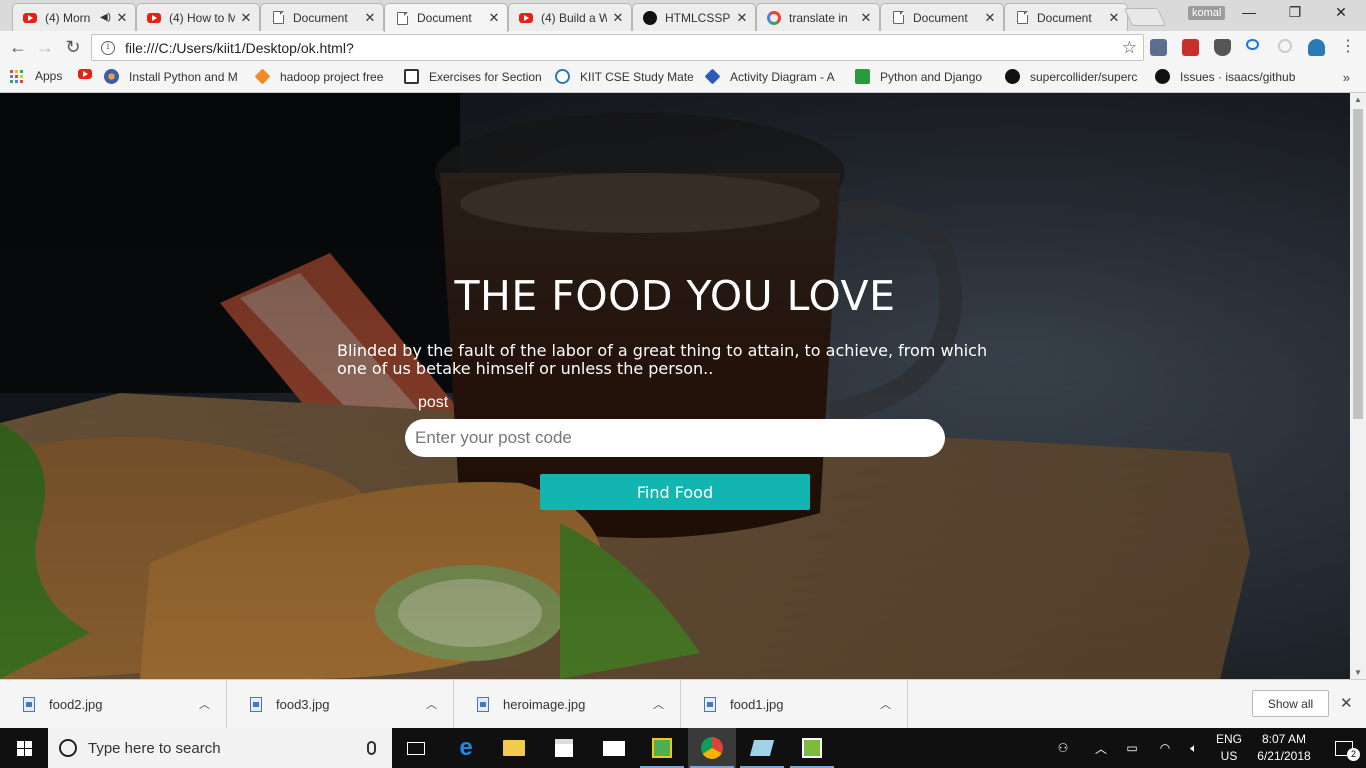 Image resolution: width=1366 pixels, height=768 pixels. What do you see at coordinates (775, 76) in the screenshot?
I see `bookmark-item: Activity Diagram - A` at bounding box center [775, 76].